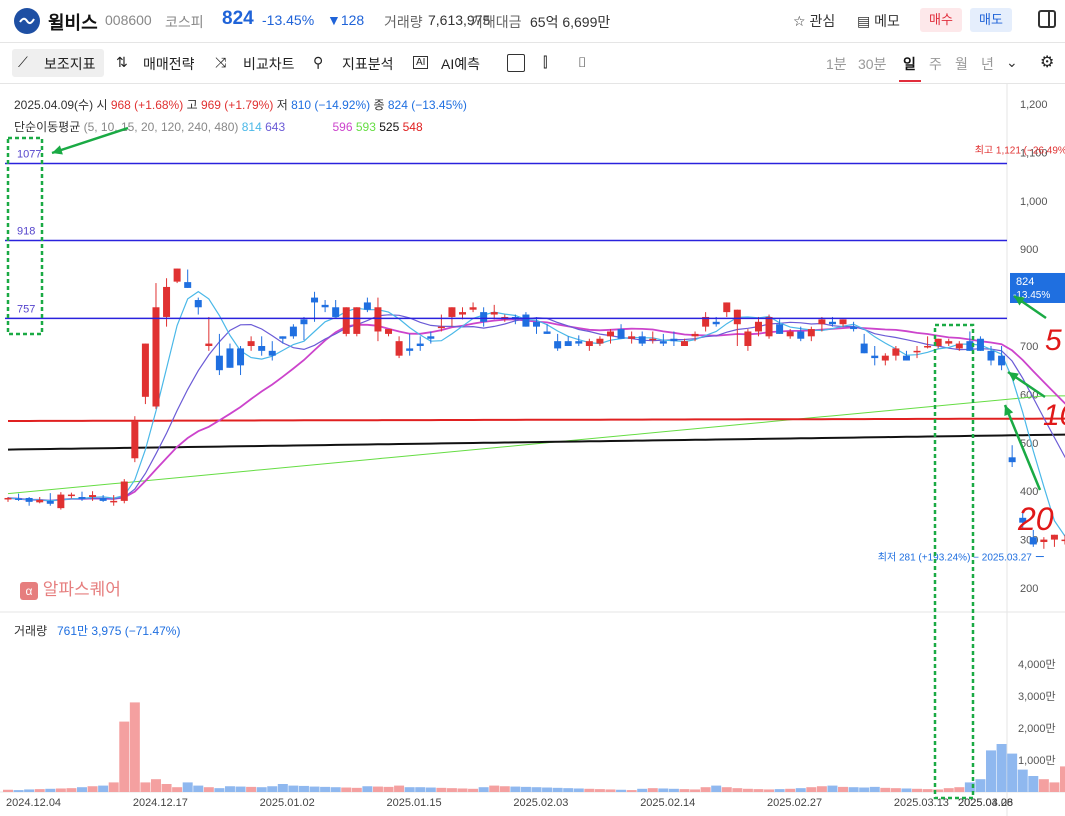  What do you see at coordinates (318, 62) in the screenshot?
I see `analysis-icon: ⚲` at bounding box center [318, 62].